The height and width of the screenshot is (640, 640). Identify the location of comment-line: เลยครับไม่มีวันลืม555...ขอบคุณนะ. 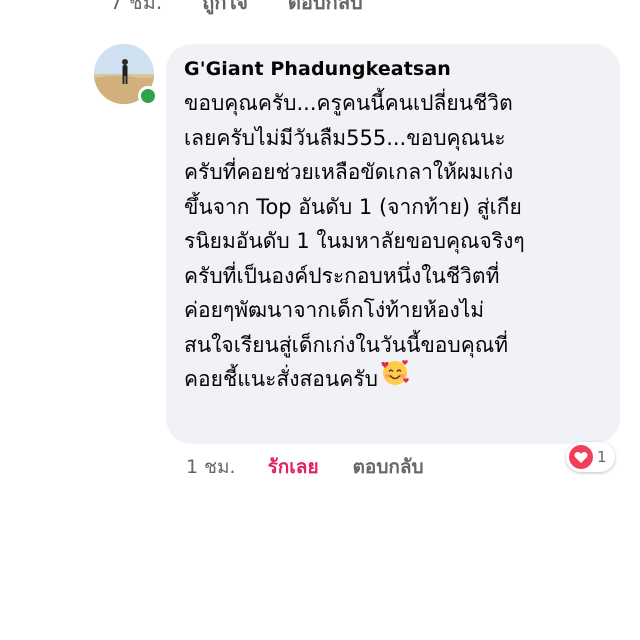
(345, 137).